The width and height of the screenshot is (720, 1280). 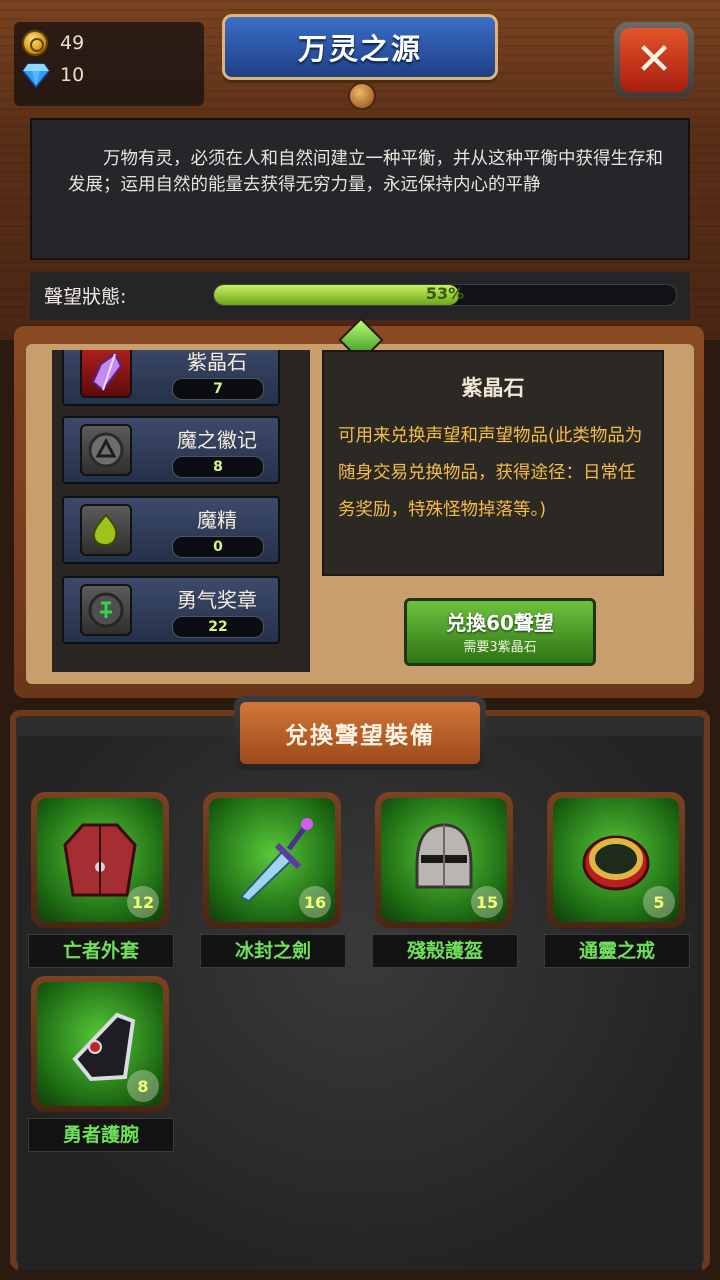 What do you see at coordinates (500, 647) in the screenshot?
I see `exchange-button-cost: 需要3紫晶石` at bounding box center [500, 647].